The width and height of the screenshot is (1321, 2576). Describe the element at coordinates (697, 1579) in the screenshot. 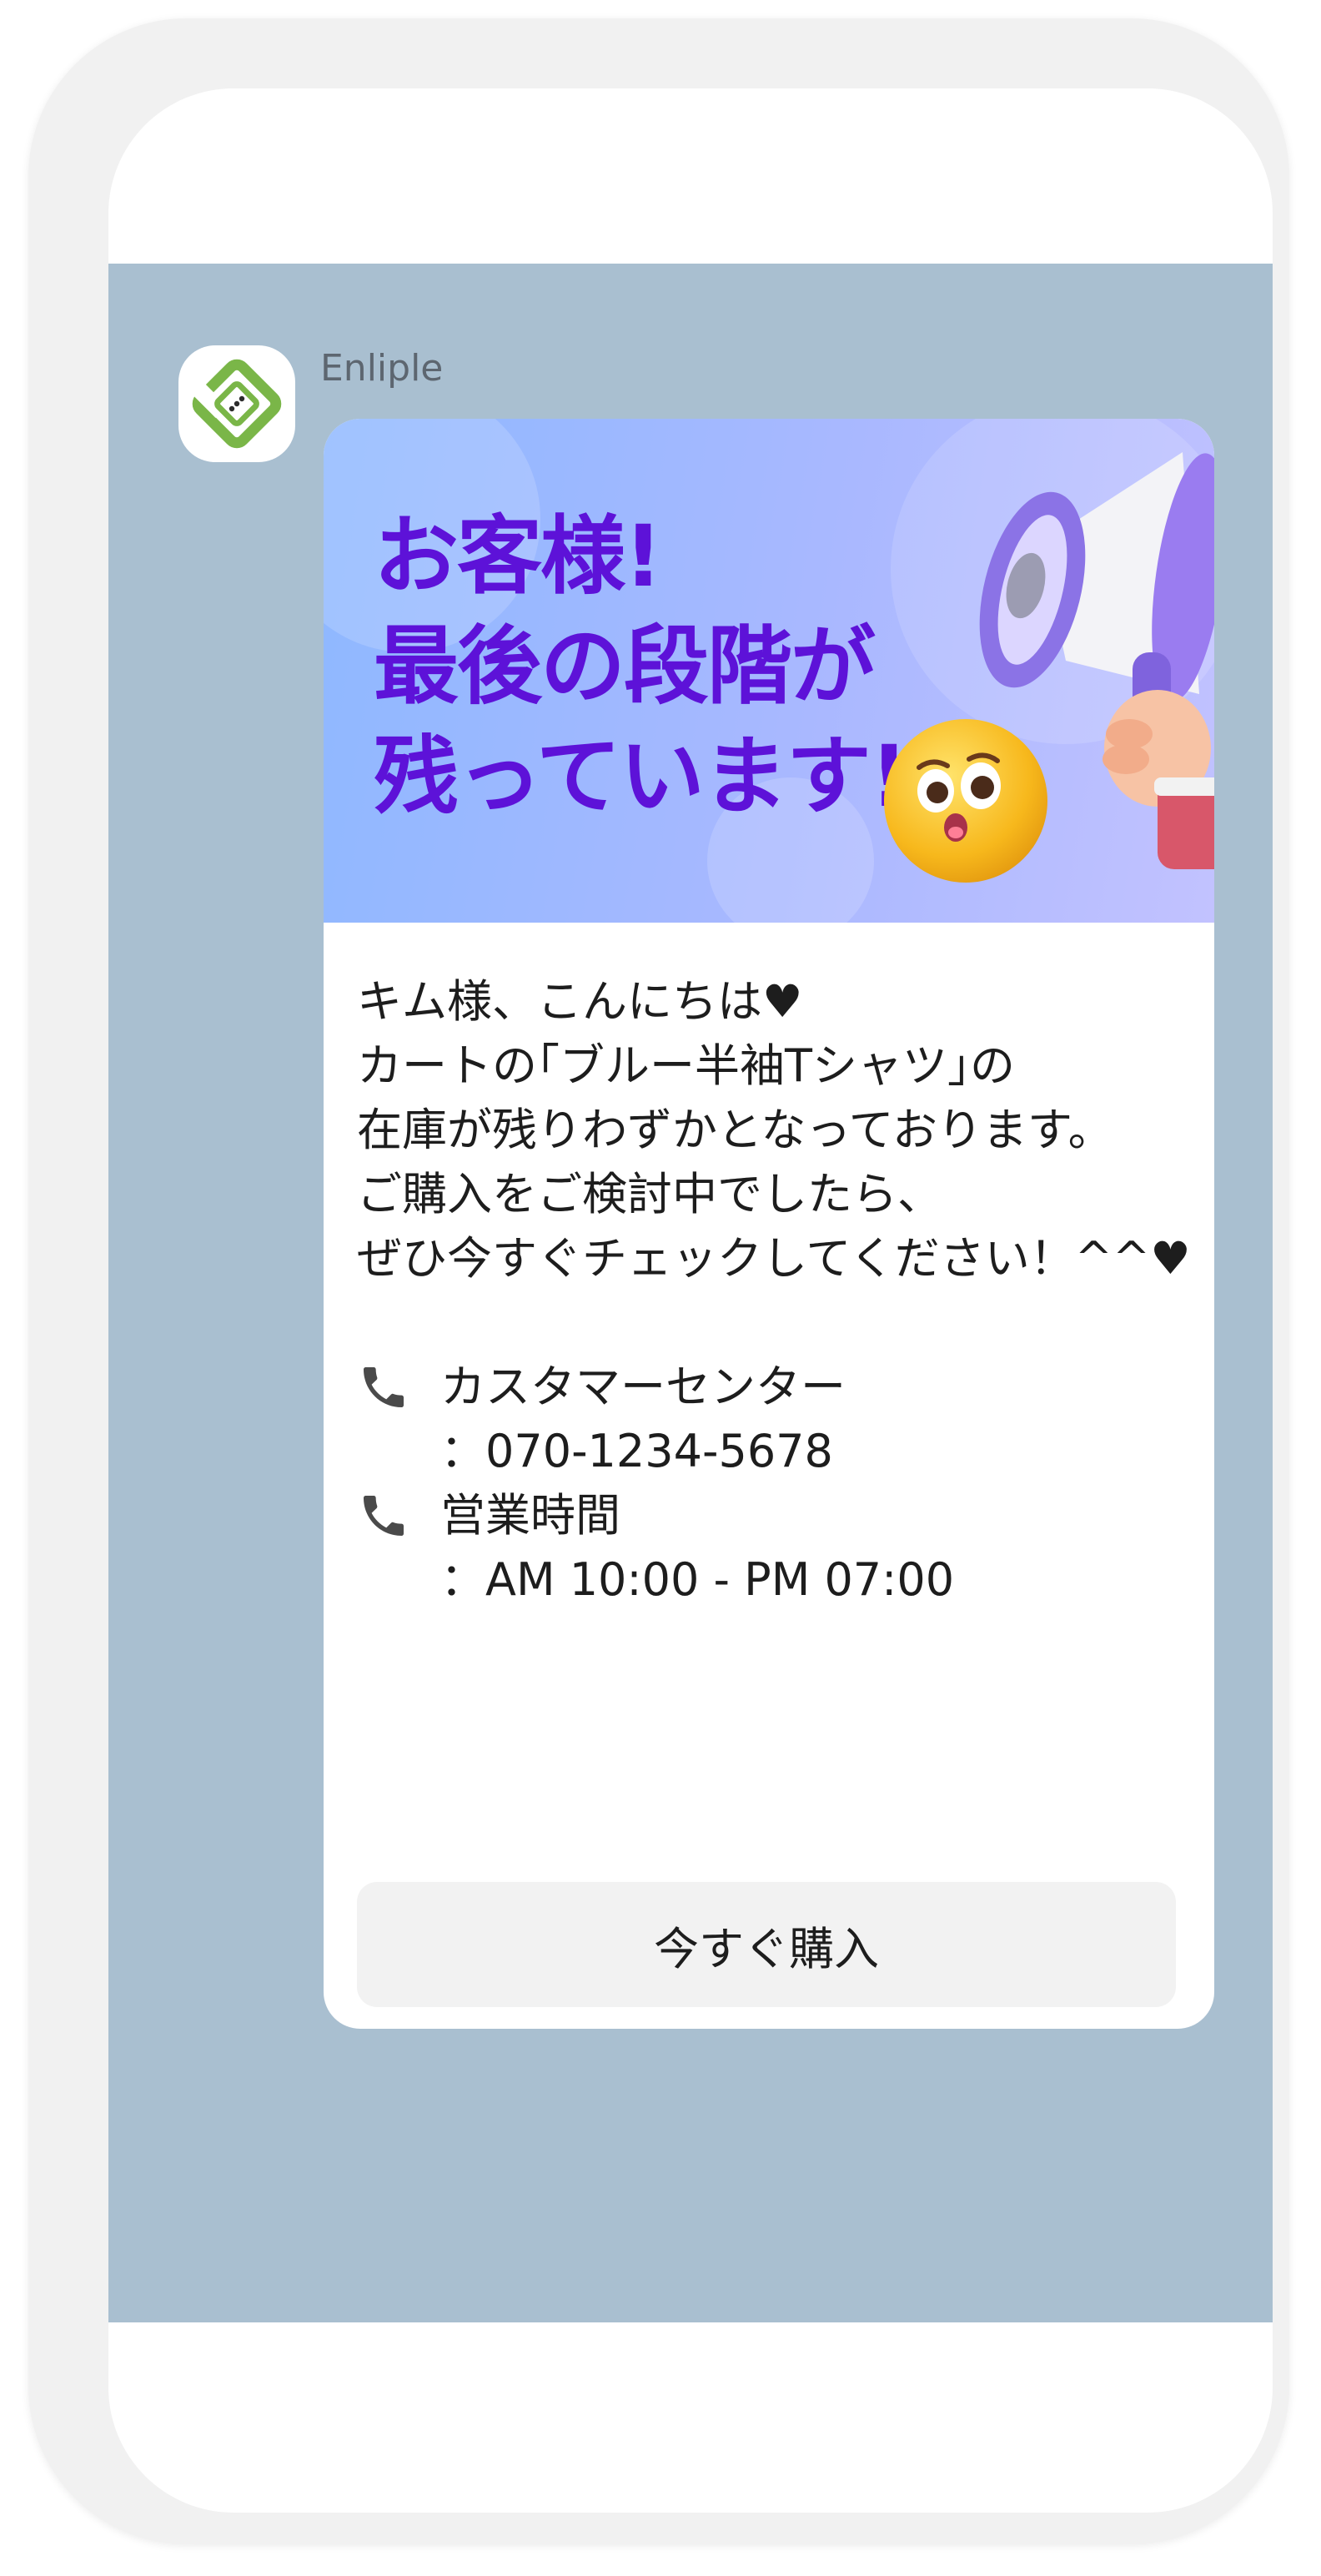

I see `contact-value: ：AM 10:00 - PM 07:00` at that location.